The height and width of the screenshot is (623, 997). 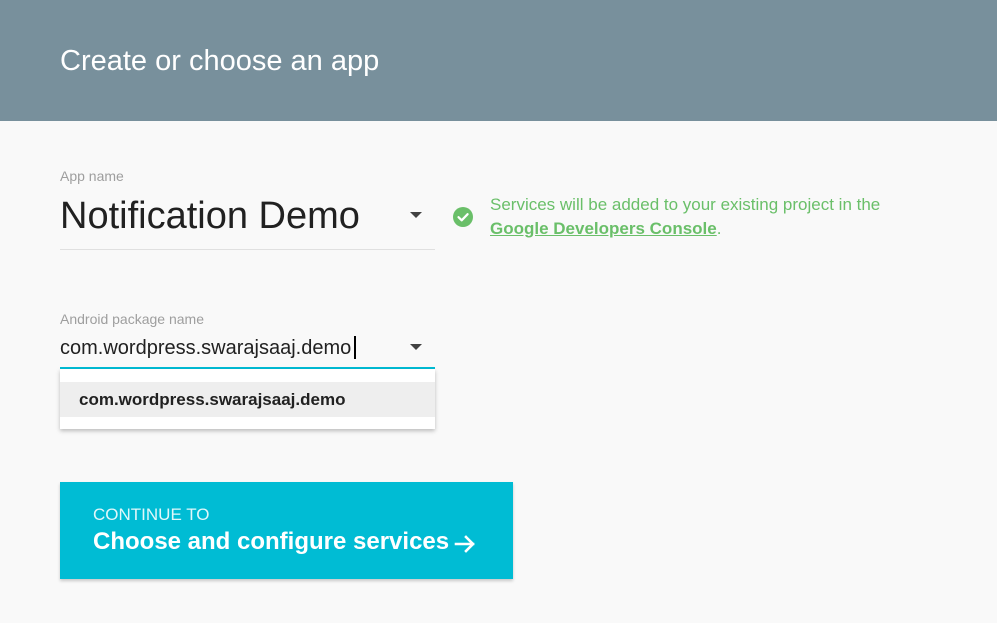 I want to click on continue-eyebrow: CONTINUE TO, so click(x=151, y=514).